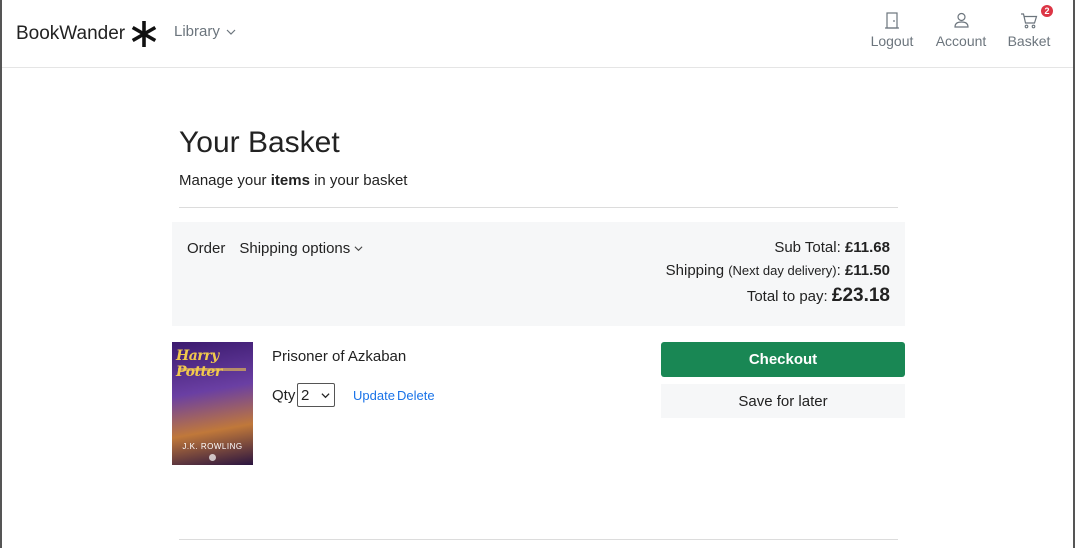 This screenshot has height=548, width=1075. I want to click on delete-link: Delete, so click(416, 395).